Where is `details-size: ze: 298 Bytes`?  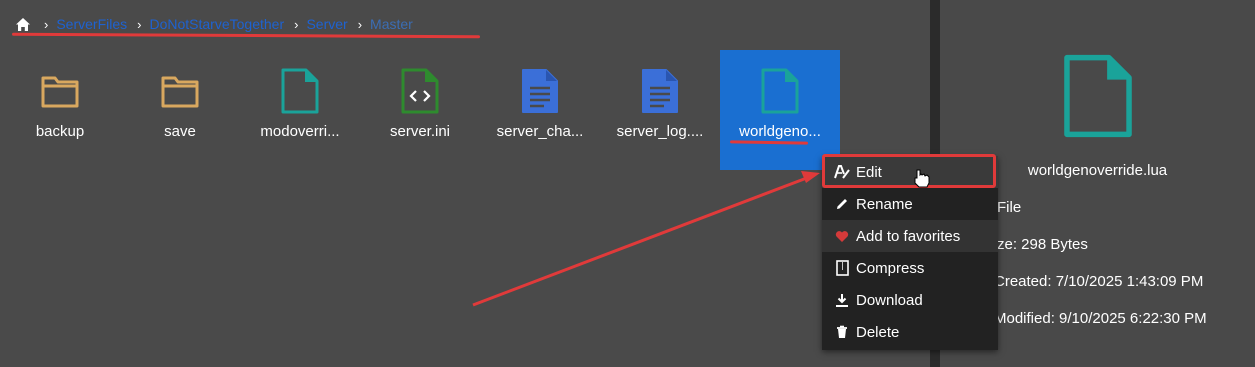 details-size: ze: 298 Bytes is located at coordinates (1042, 244).